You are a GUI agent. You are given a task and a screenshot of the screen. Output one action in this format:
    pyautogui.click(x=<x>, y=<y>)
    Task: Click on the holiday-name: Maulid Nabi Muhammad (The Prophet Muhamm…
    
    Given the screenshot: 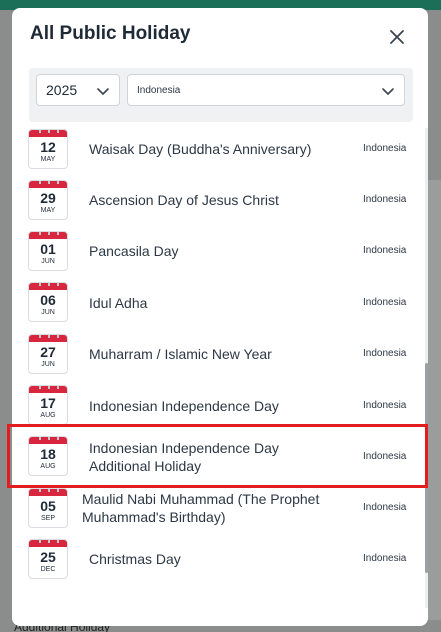 What is the action you would take?
    pyautogui.click(x=201, y=508)
    